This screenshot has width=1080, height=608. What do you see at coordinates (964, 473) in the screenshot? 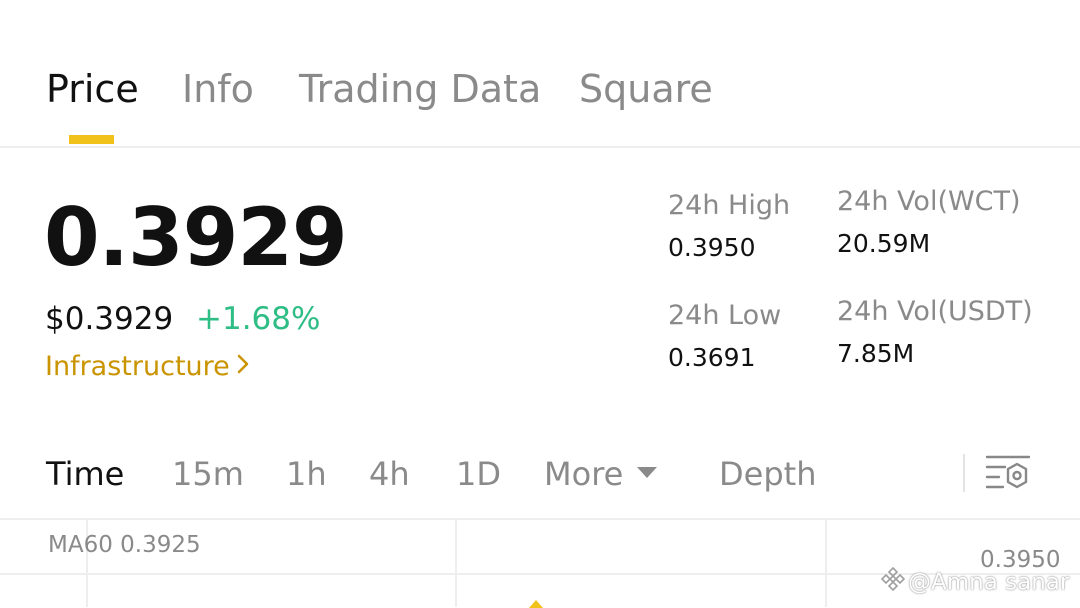
I see `toolbar-divider` at bounding box center [964, 473].